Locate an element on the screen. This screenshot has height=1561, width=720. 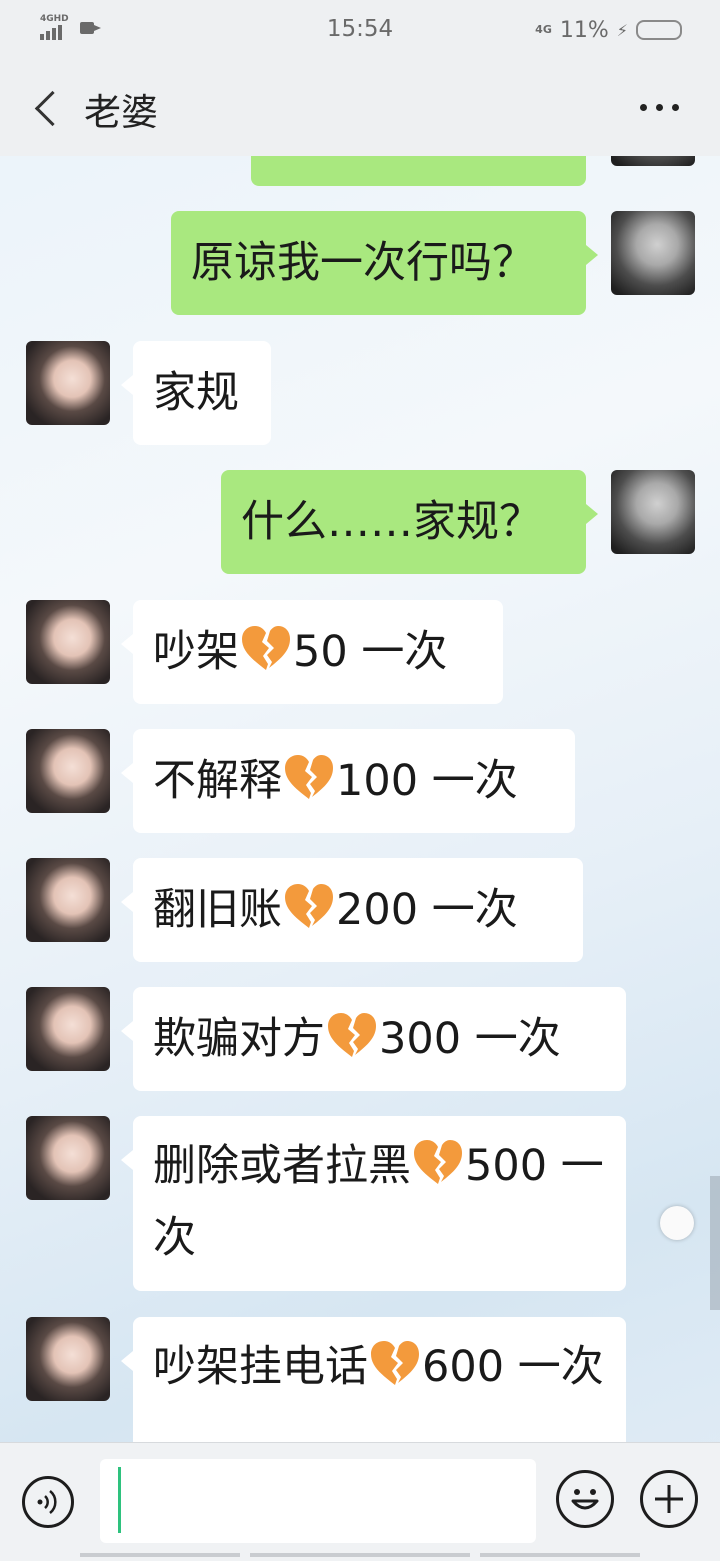
message-text: 家规 is located at coordinates (196, 393).